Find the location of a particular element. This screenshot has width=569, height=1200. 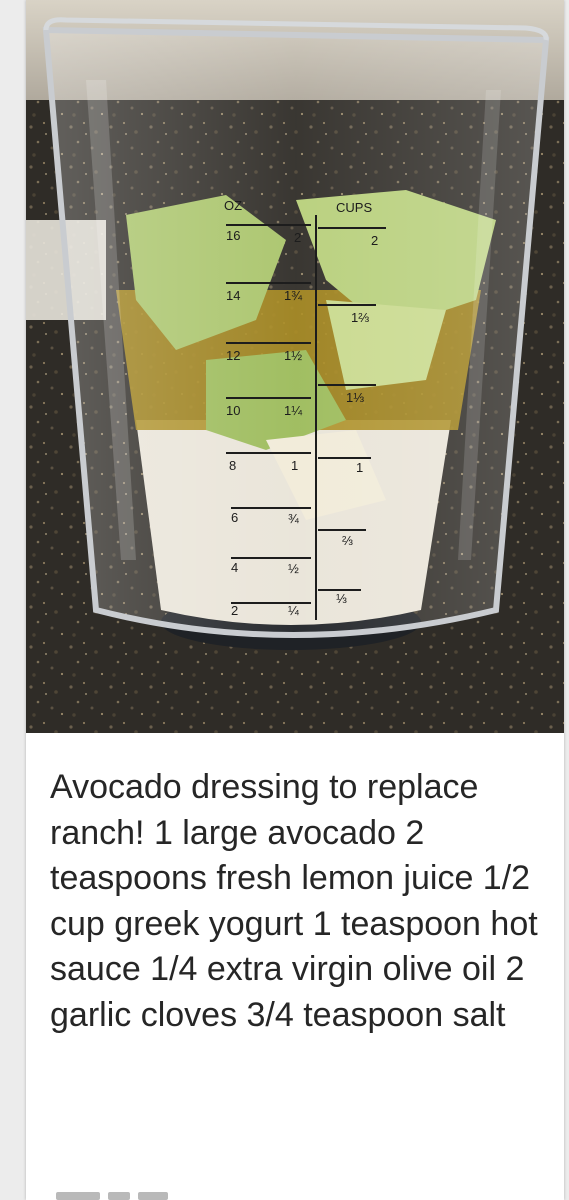

cup-tick-right-1-1-3: 1⅓ is located at coordinates (355, 397).